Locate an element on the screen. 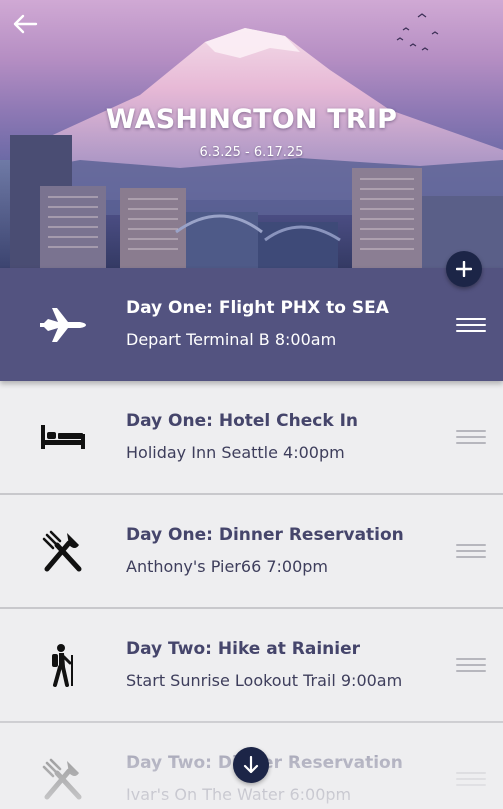  item-title: Day One: Flight PHX to SEA is located at coordinates (257, 308).